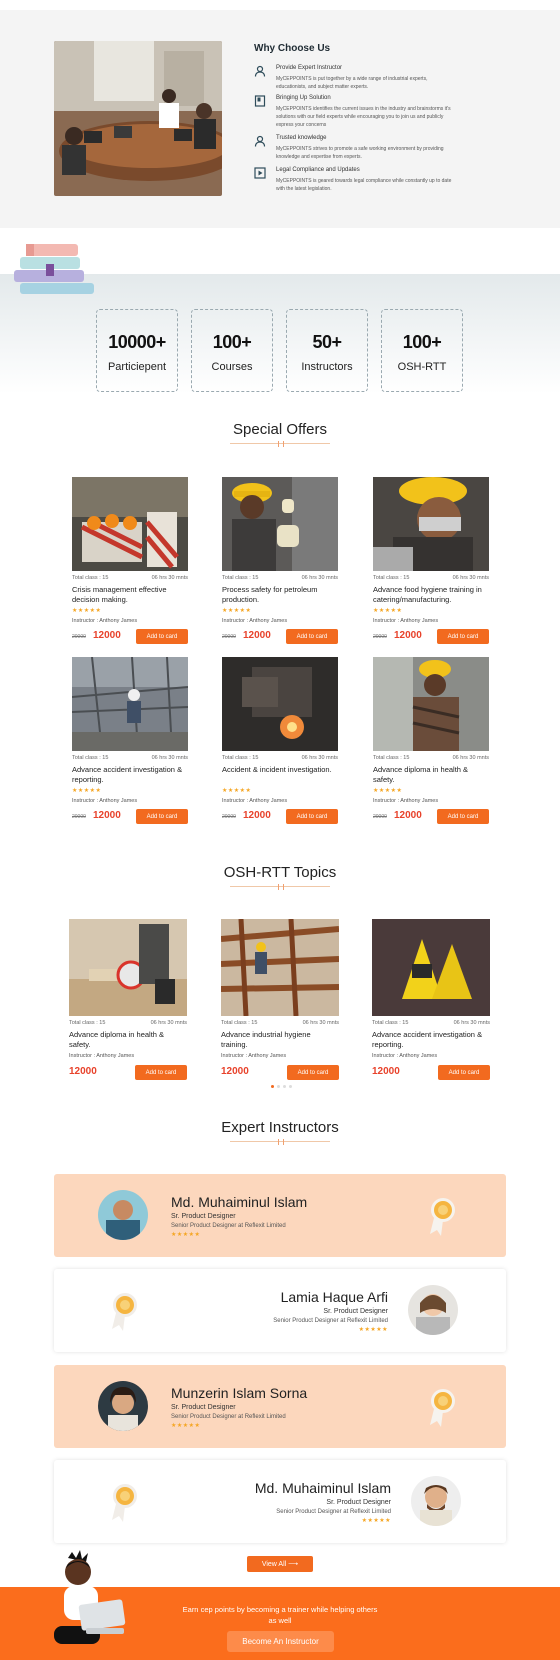 The height and width of the screenshot is (1660, 560). What do you see at coordinates (442, 1217) in the screenshot?
I see `medal-icon` at bounding box center [442, 1217].